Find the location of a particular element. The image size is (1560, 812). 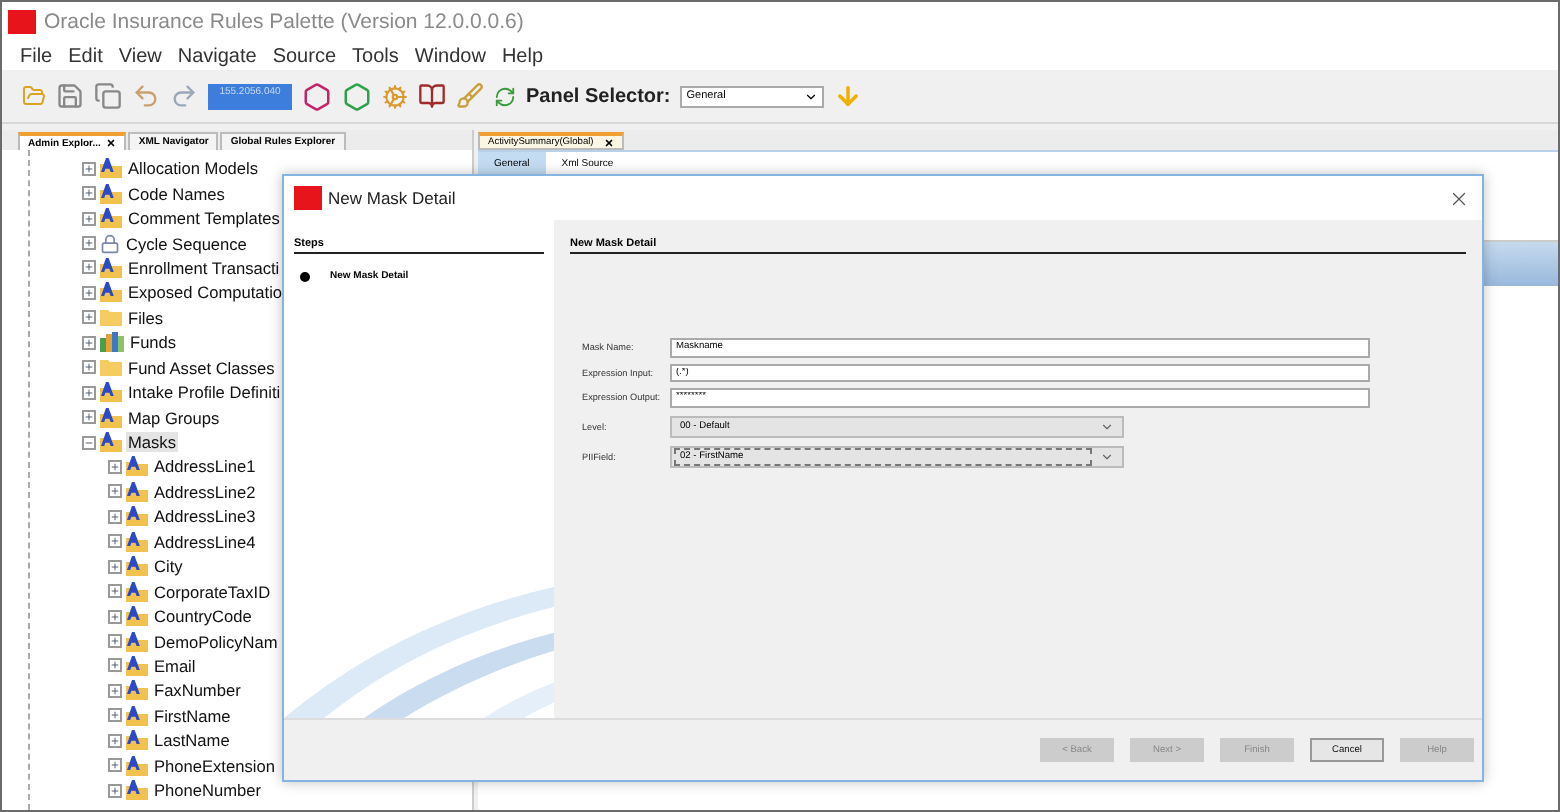

panel-selector-label: Panel Selector: is located at coordinates (598, 96).